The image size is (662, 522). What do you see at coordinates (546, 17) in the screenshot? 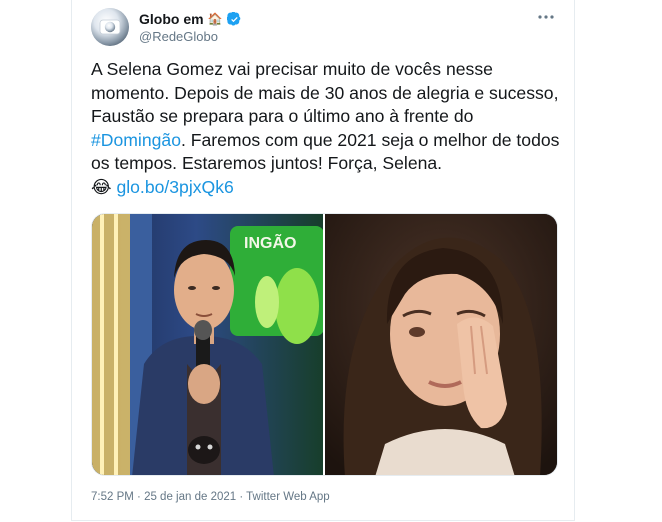
I see `more-options-icon` at bounding box center [546, 17].